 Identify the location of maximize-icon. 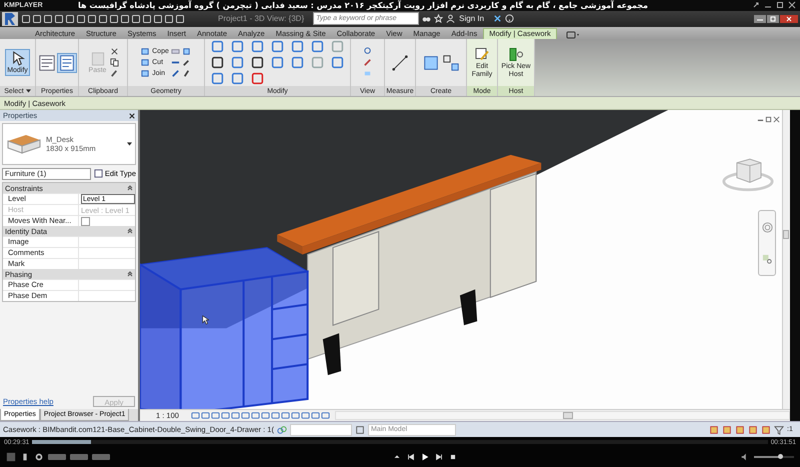
(780, 5).